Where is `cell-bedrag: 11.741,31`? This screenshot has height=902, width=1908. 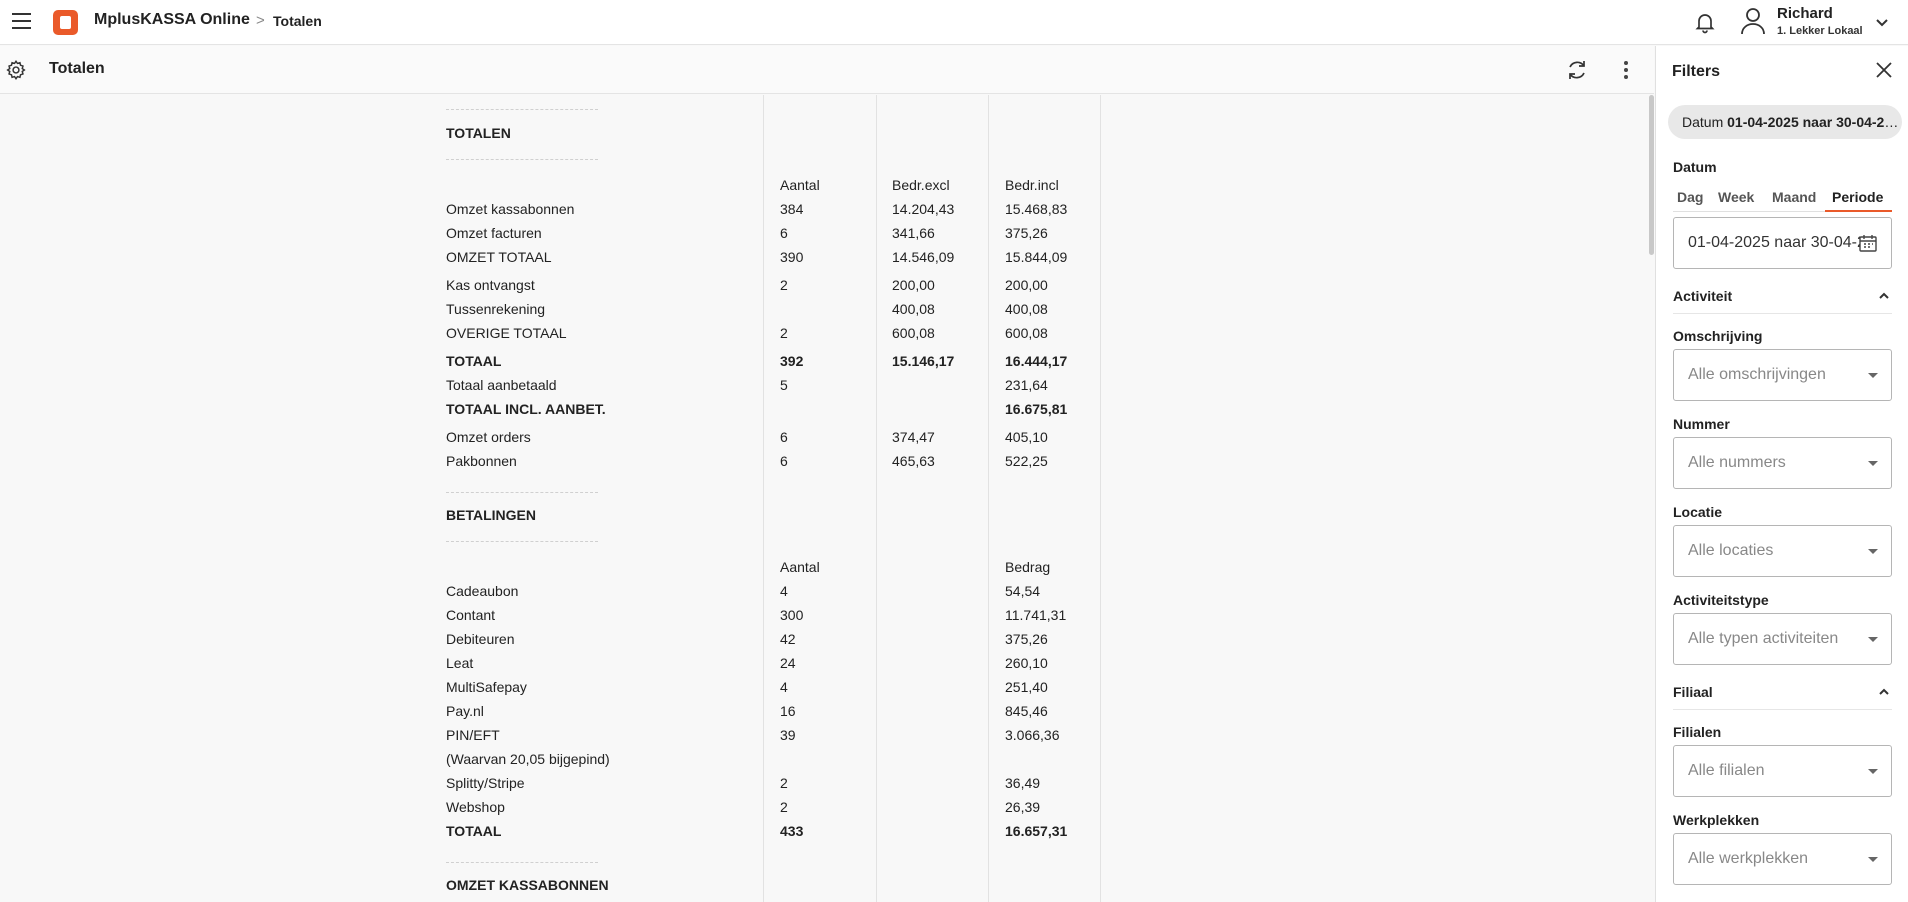
cell-bedrag: 11.741,31 is located at coordinates (1036, 615).